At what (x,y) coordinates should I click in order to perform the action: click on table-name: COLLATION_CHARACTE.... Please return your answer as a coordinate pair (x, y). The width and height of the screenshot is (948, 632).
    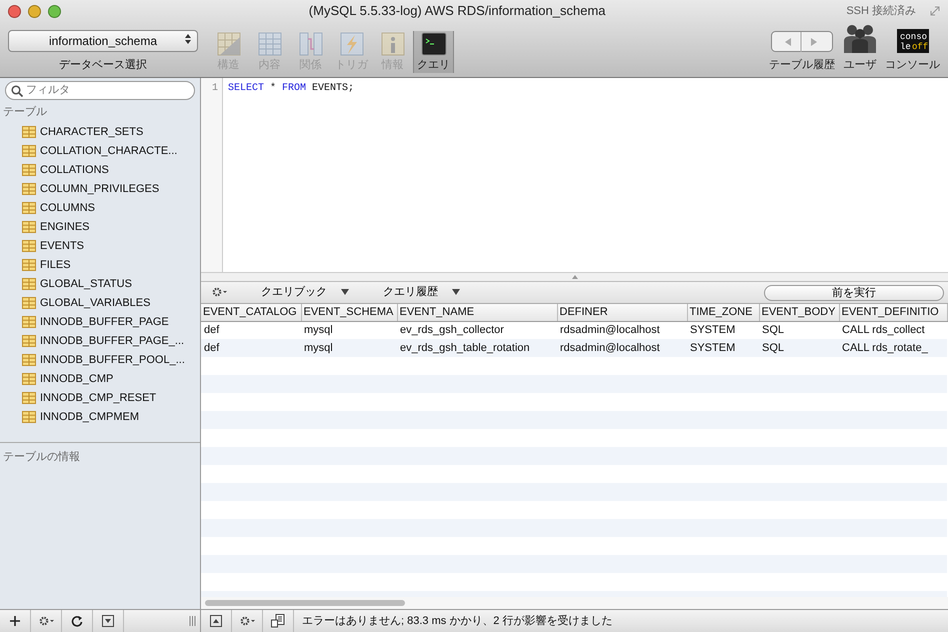
    Looking at the image, I should click on (109, 151).